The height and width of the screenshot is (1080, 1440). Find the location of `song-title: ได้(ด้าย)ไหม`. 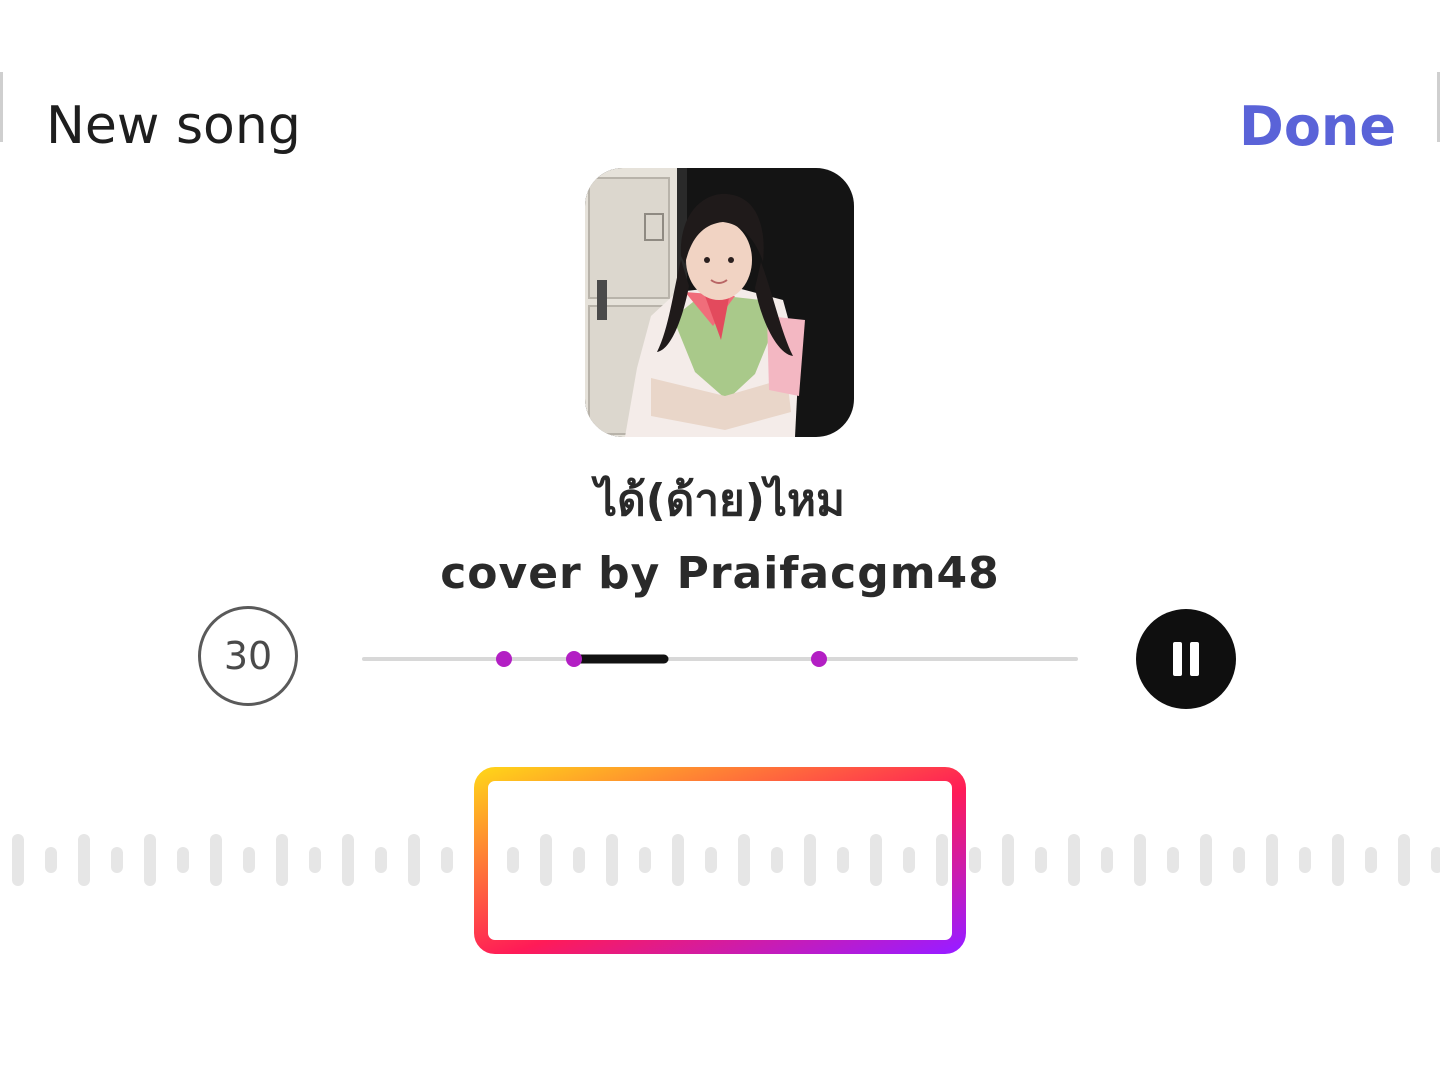

song-title: ได้(ด้าย)ไหม is located at coordinates (720, 500).